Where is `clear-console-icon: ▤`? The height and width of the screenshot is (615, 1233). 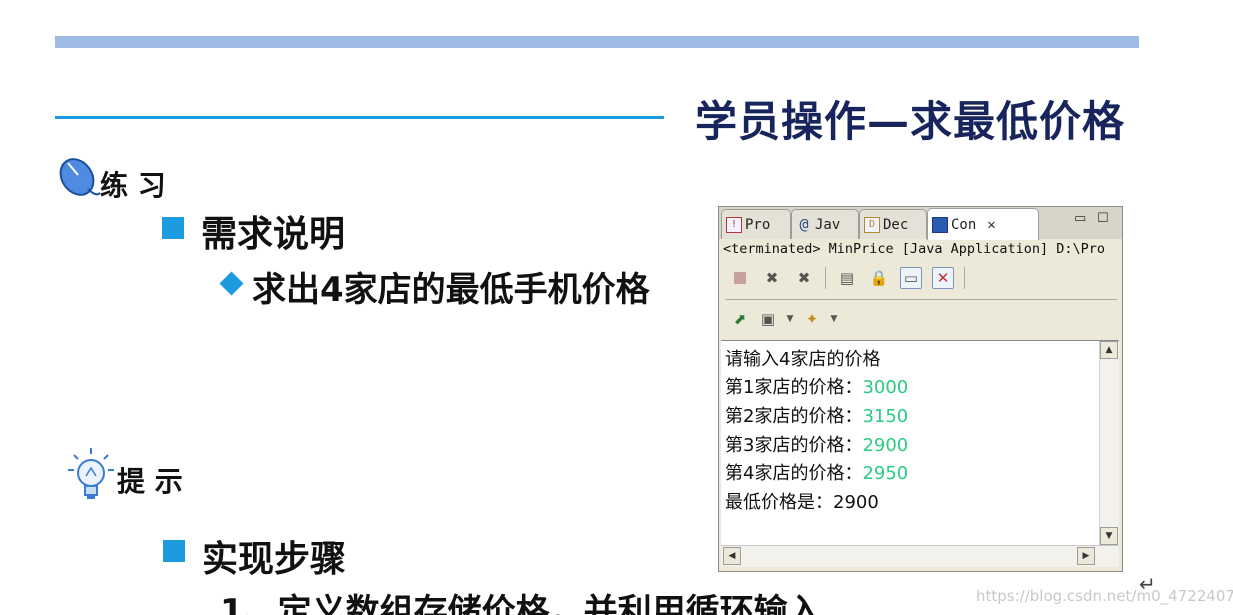 clear-console-icon: ▤ is located at coordinates (847, 278).